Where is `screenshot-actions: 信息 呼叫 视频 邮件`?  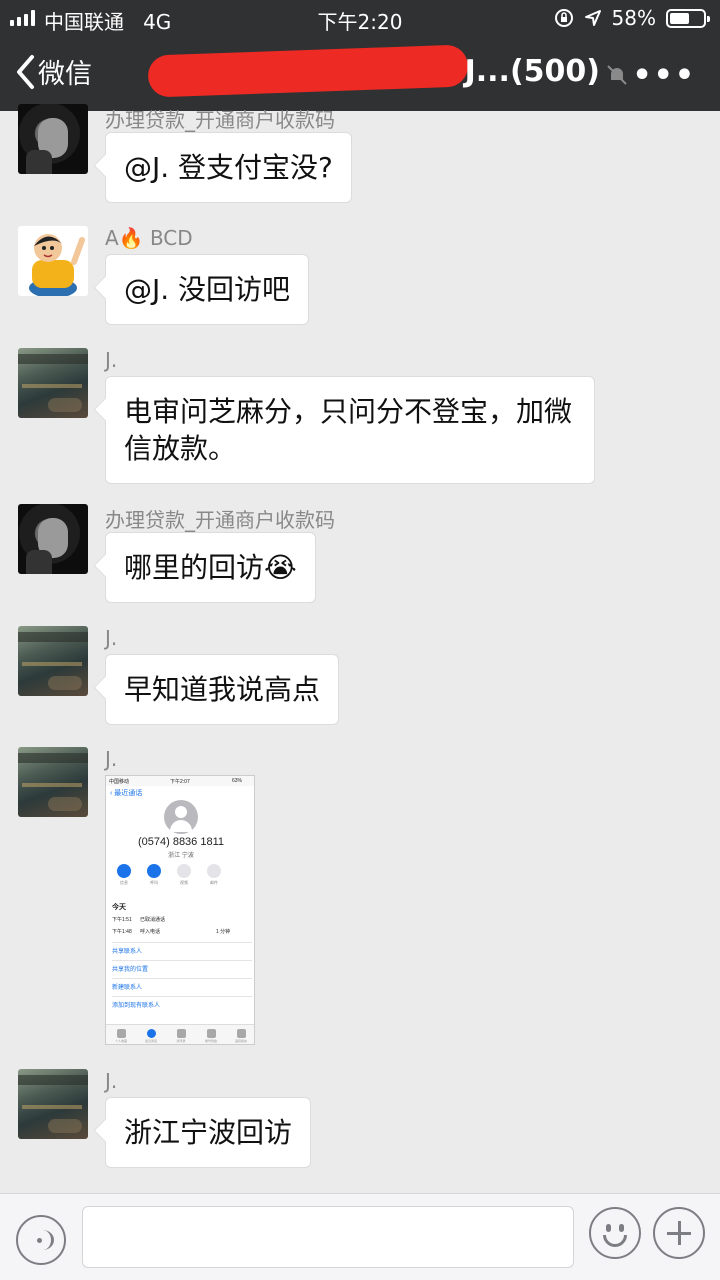 screenshot-actions: 信息 呼叫 视频 邮件 is located at coordinates (169, 875).